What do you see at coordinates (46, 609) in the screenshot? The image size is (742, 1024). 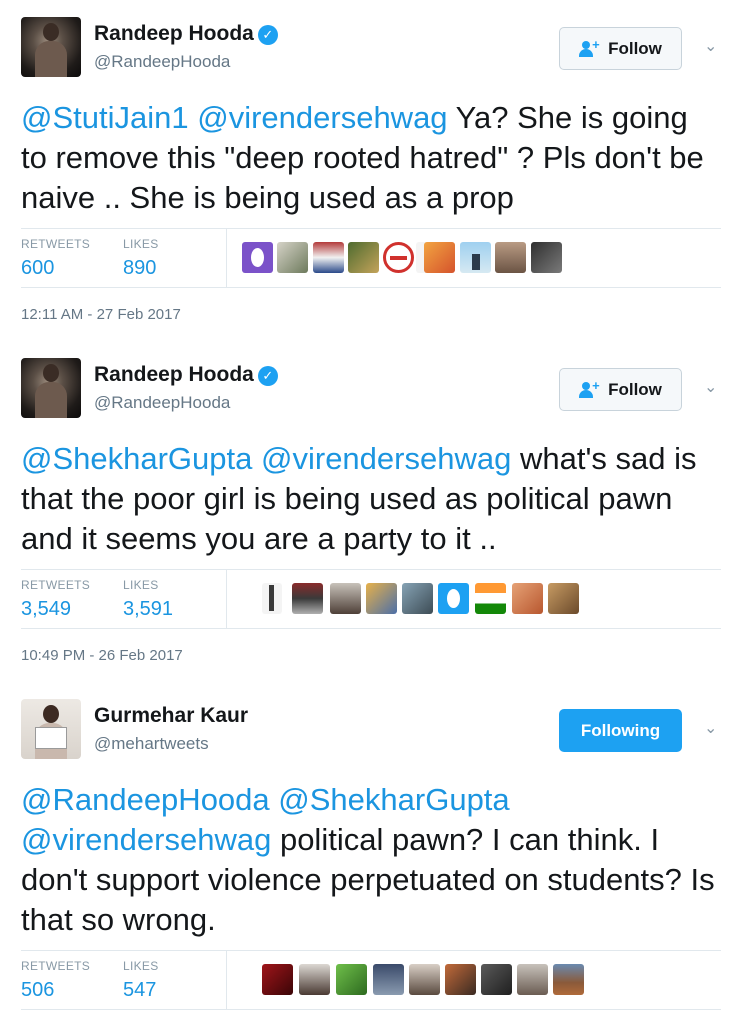 I see `retweets-count: 3,549` at bounding box center [46, 609].